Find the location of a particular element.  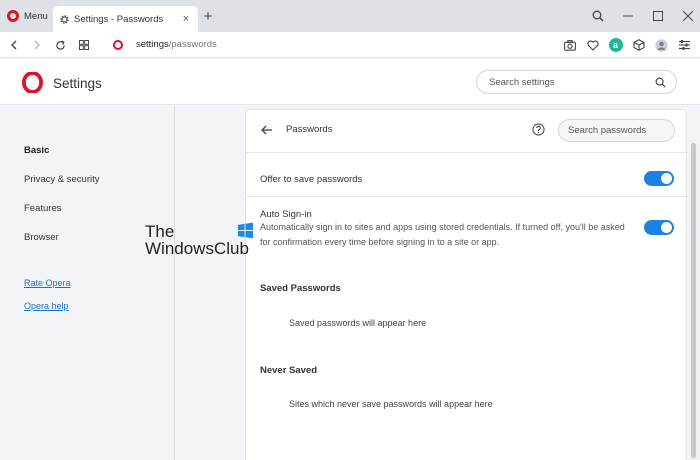

panel-title: Passwords is located at coordinates (309, 129).